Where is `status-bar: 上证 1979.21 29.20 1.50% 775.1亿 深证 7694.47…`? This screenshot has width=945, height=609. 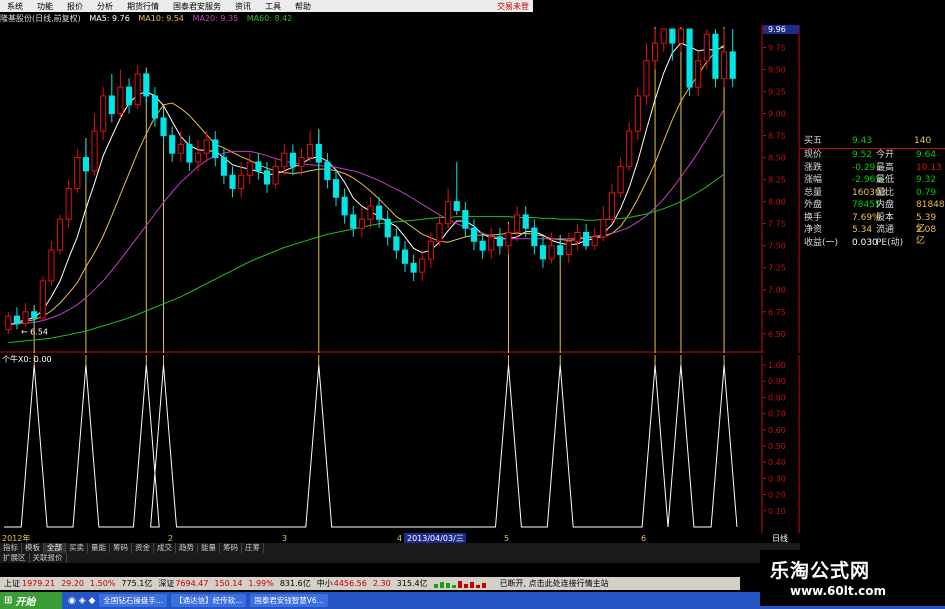
status-bar: 上证 1979.21 29.20 1.50% 775.1亿 深证 7694.47… is located at coordinates (370, 583).